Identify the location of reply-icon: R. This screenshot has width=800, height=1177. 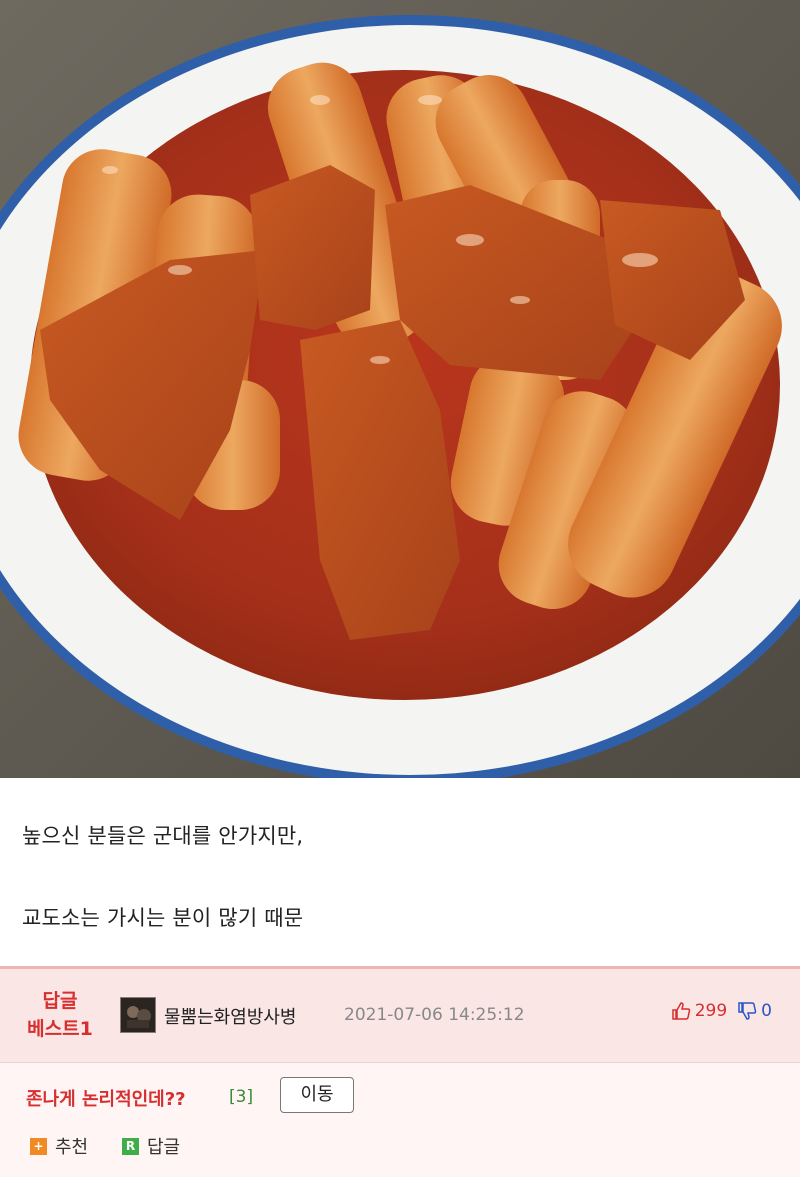
(130, 1146).